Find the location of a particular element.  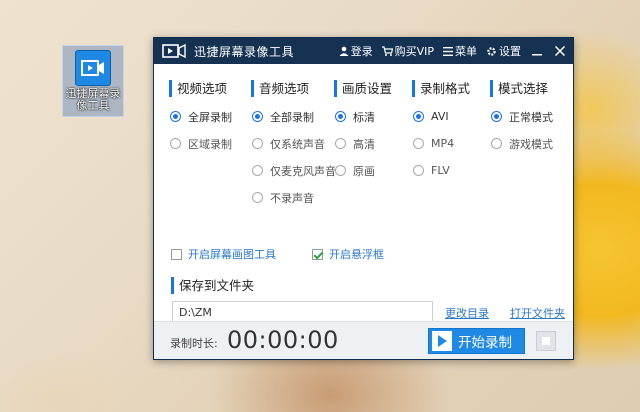

option-label: 仅麦克风声音 is located at coordinates (303, 171).